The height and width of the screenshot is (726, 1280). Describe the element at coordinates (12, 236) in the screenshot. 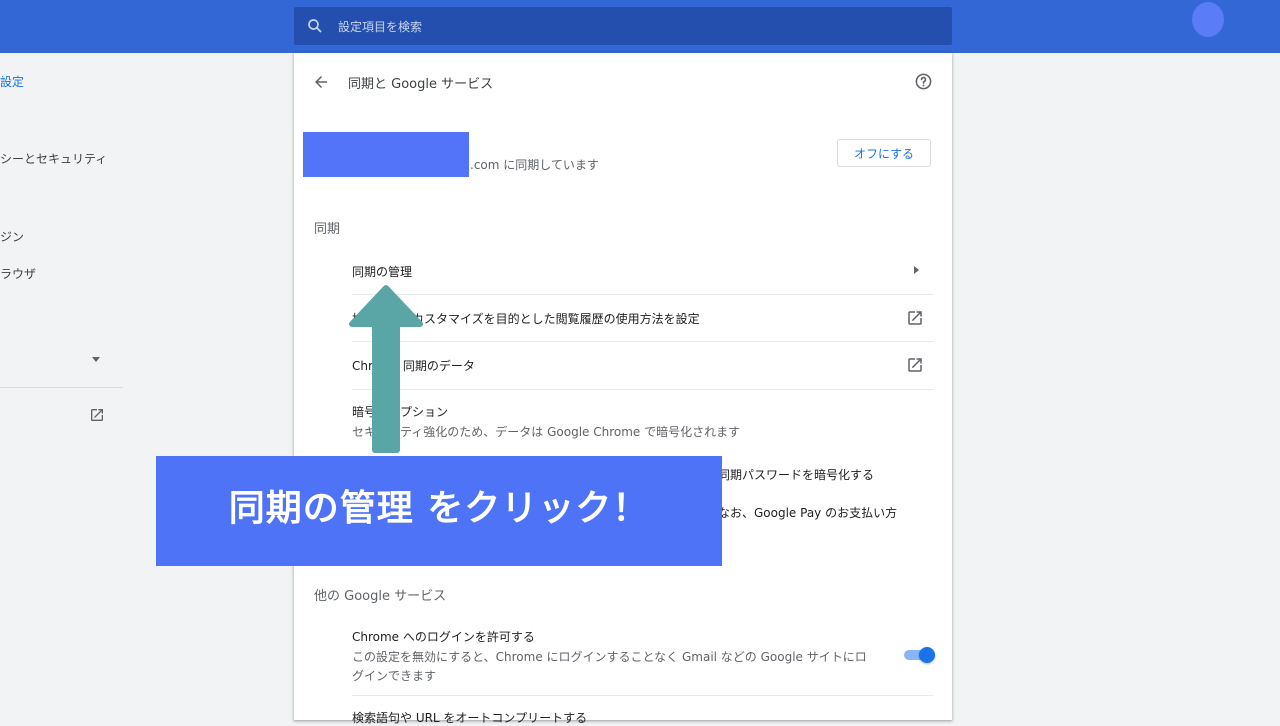

I see `sidebar-item-search-engine: ジン` at that location.